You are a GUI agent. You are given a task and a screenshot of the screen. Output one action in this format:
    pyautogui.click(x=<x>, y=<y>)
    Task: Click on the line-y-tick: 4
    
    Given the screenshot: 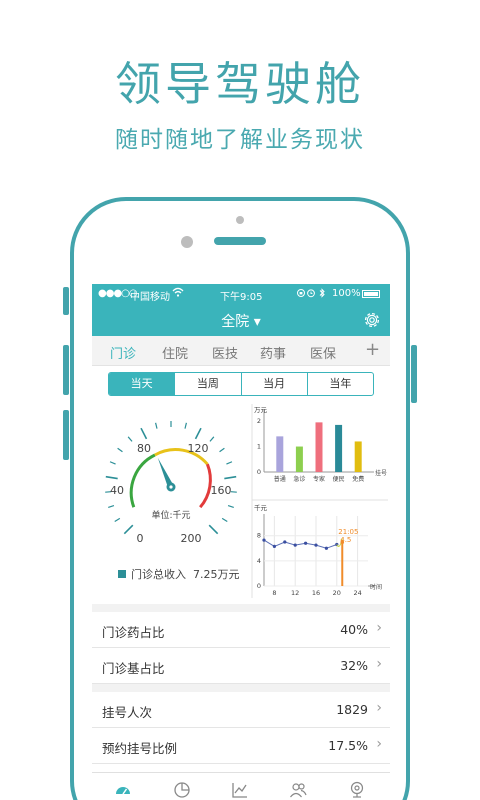 What is the action you would take?
    pyautogui.click(x=259, y=561)
    